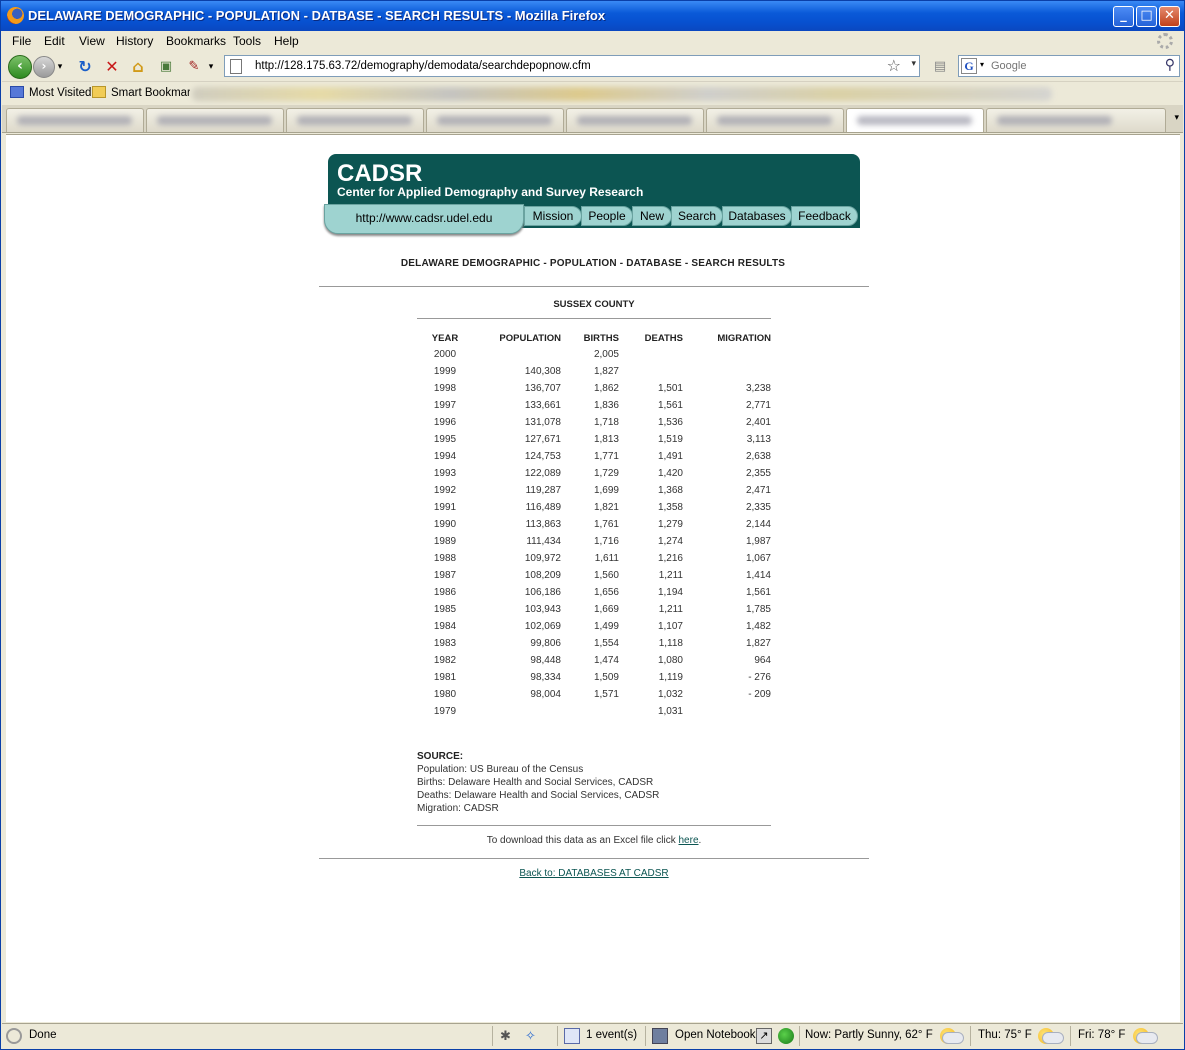 The height and width of the screenshot is (1050, 1185). What do you see at coordinates (744, 338) in the screenshot?
I see `header-migration: MIGRATION` at bounding box center [744, 338].